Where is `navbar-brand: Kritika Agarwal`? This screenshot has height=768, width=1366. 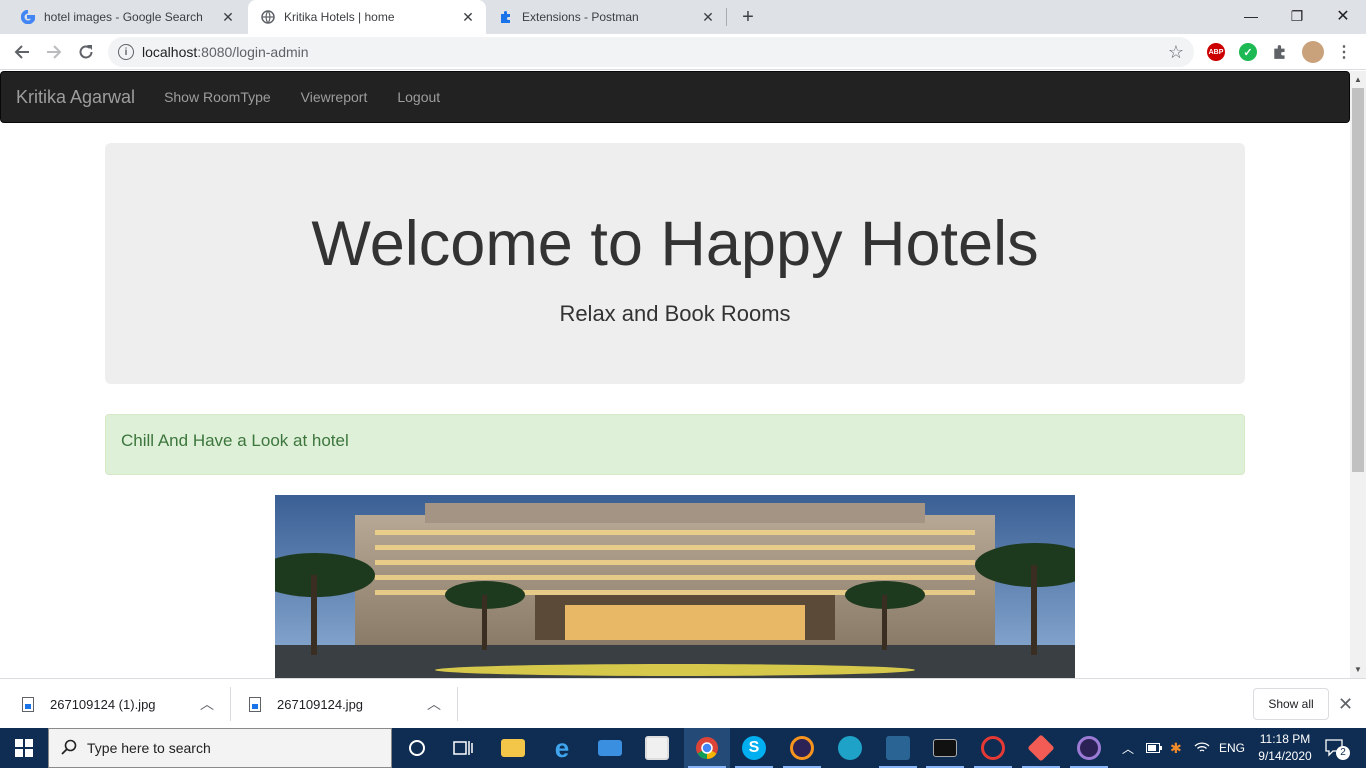
navbar-brand: Kritika Agarwal is located at coordinates (75, 97).